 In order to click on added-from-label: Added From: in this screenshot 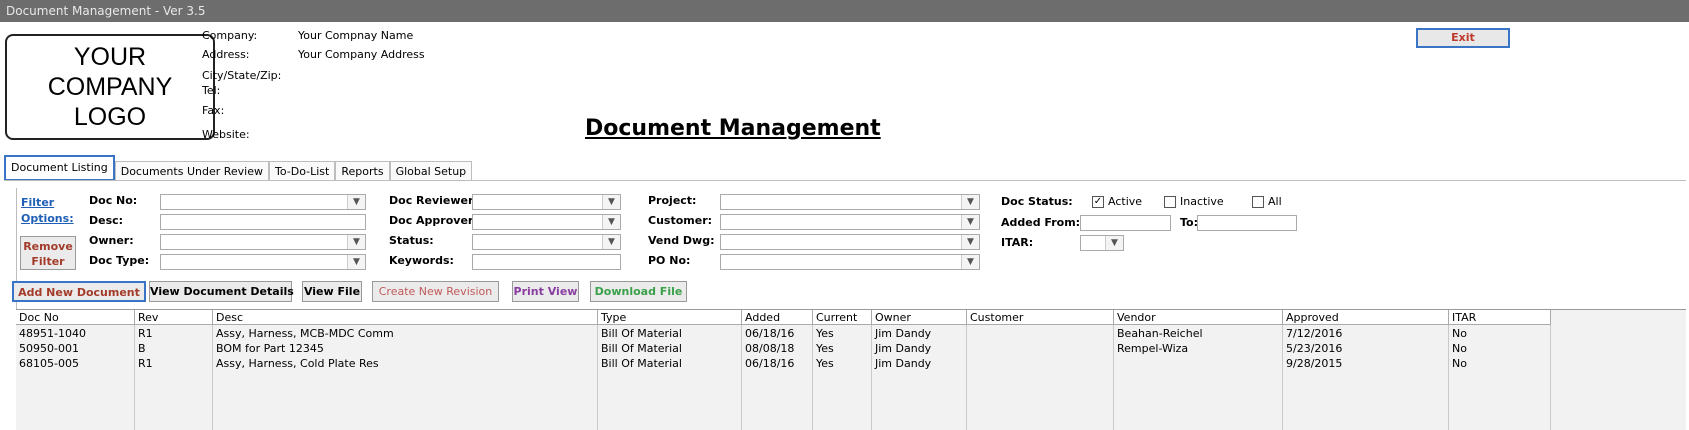, I will do `click(1041, 222)`.